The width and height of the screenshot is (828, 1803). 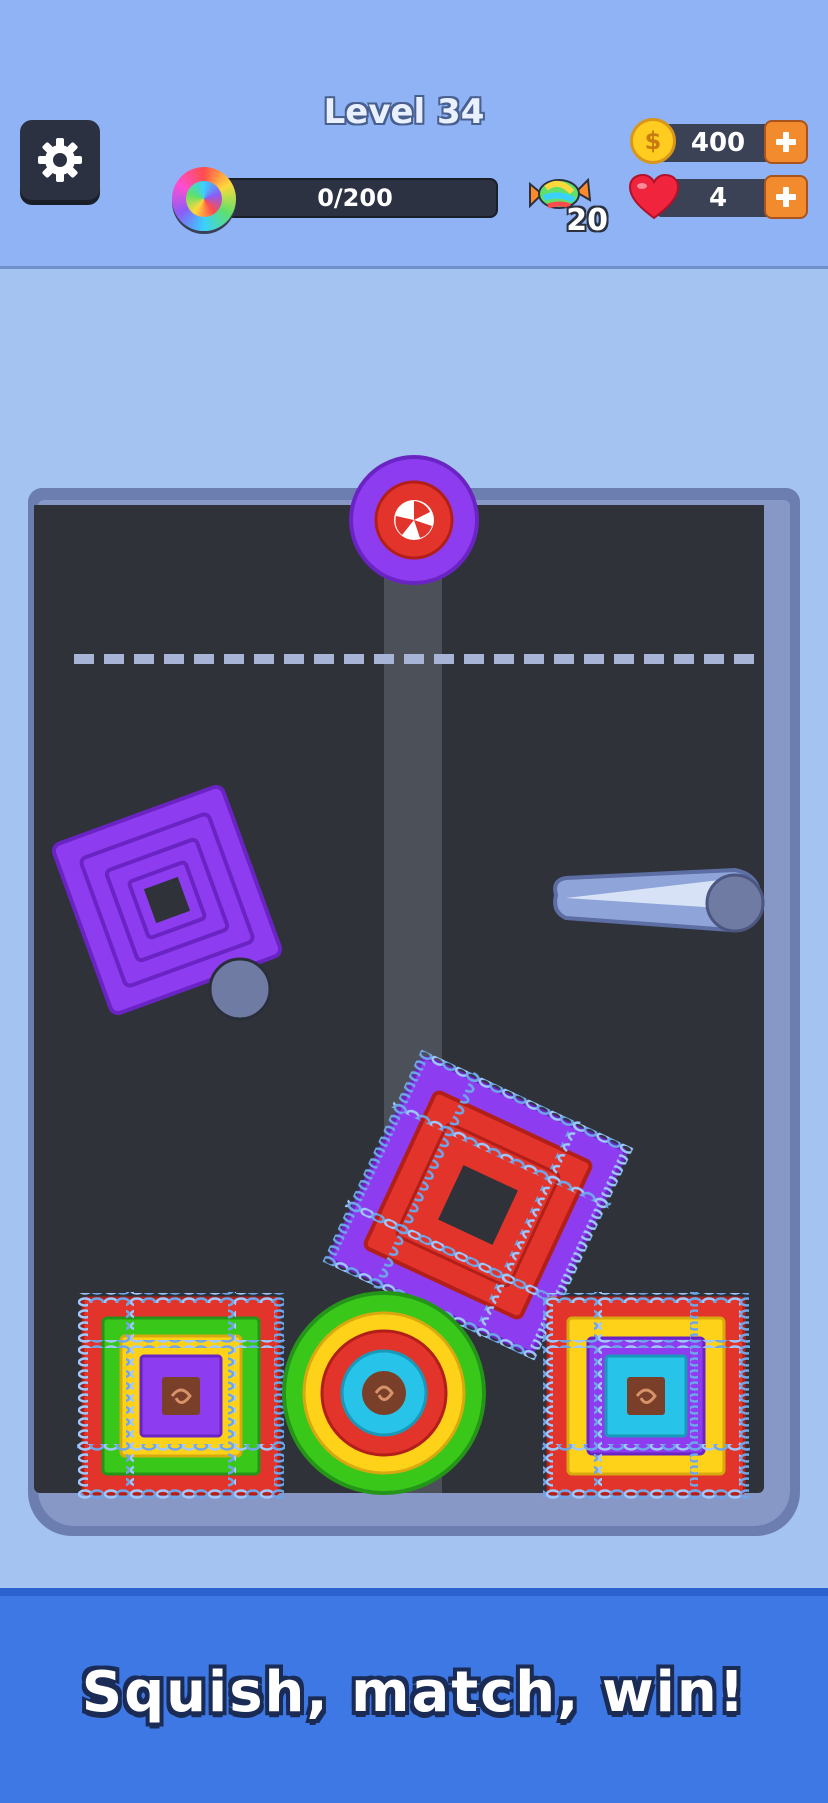 What do you see at coordinates (384, 1393) in the screenshot?
I see `ring-stack-center` at bounding box center [384, 1393].